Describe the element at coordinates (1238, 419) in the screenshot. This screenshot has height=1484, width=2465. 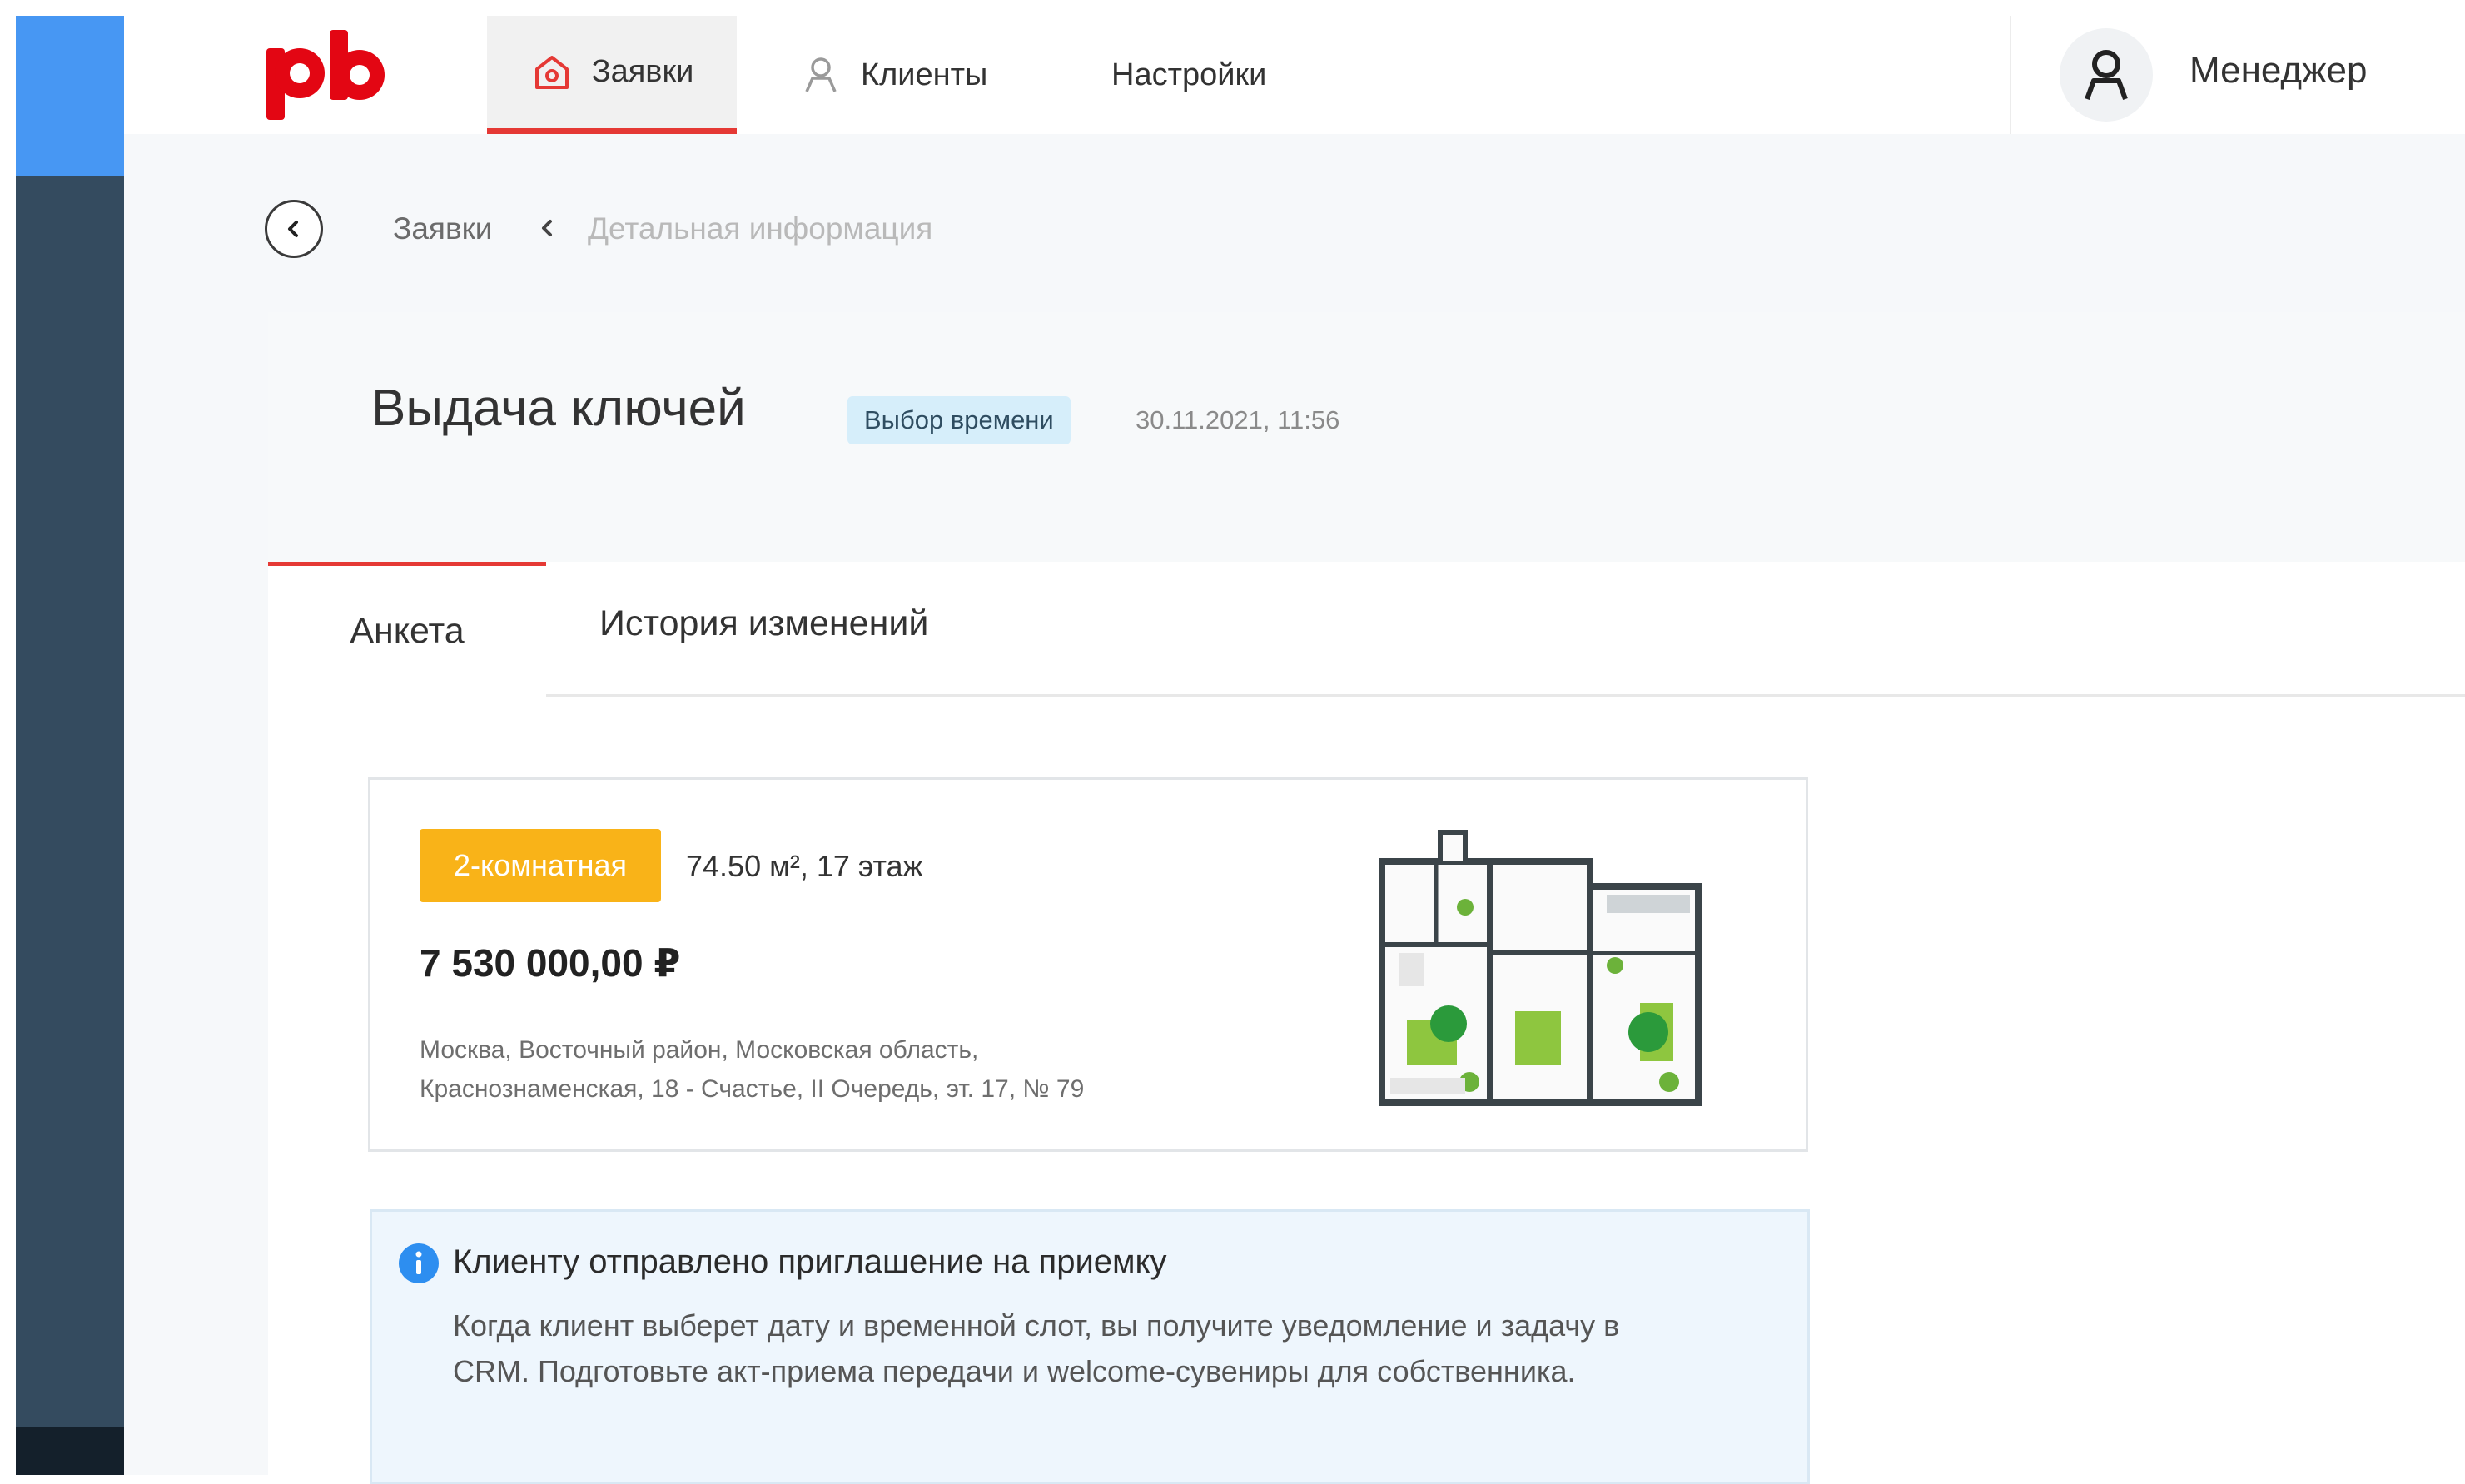
I see `request-datetime: 30.11.2021, 11:56` at that location.